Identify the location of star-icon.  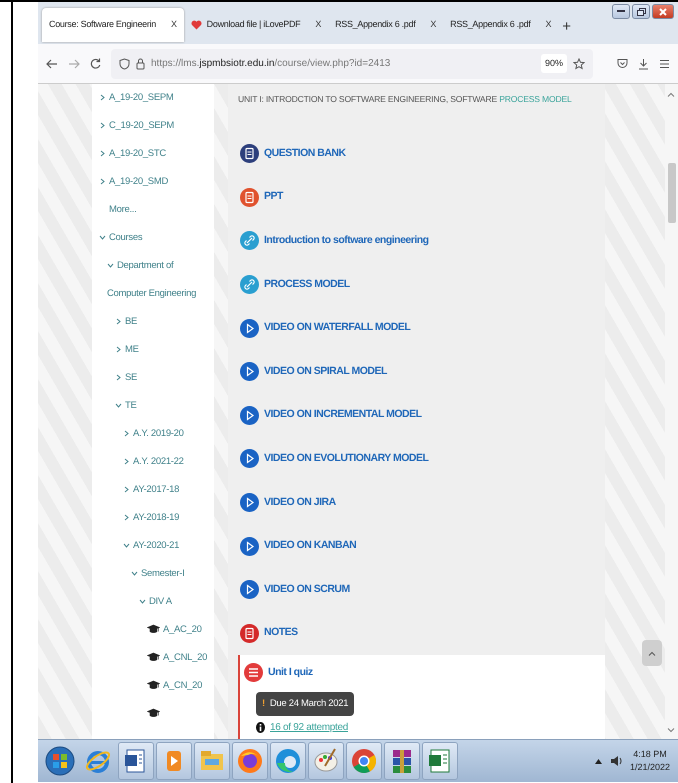
(579, 64).